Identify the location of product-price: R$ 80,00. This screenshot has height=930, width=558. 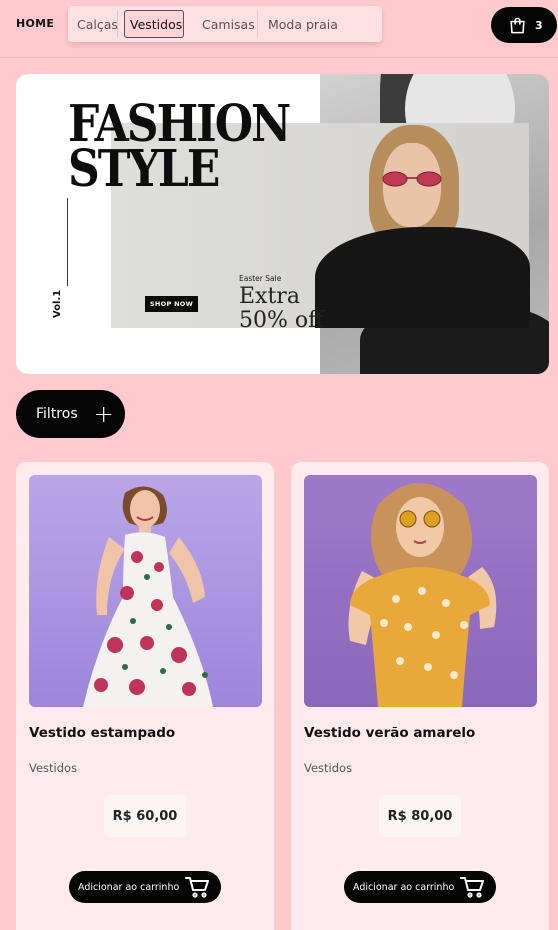
(420, 816).